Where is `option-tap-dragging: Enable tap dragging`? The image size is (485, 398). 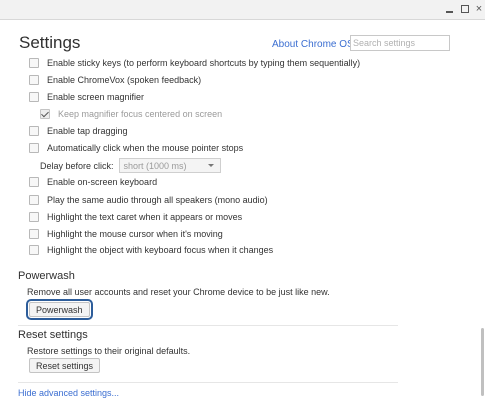 option-tap-dragging: Enable tap dragging is located at coordinates (78, 131).